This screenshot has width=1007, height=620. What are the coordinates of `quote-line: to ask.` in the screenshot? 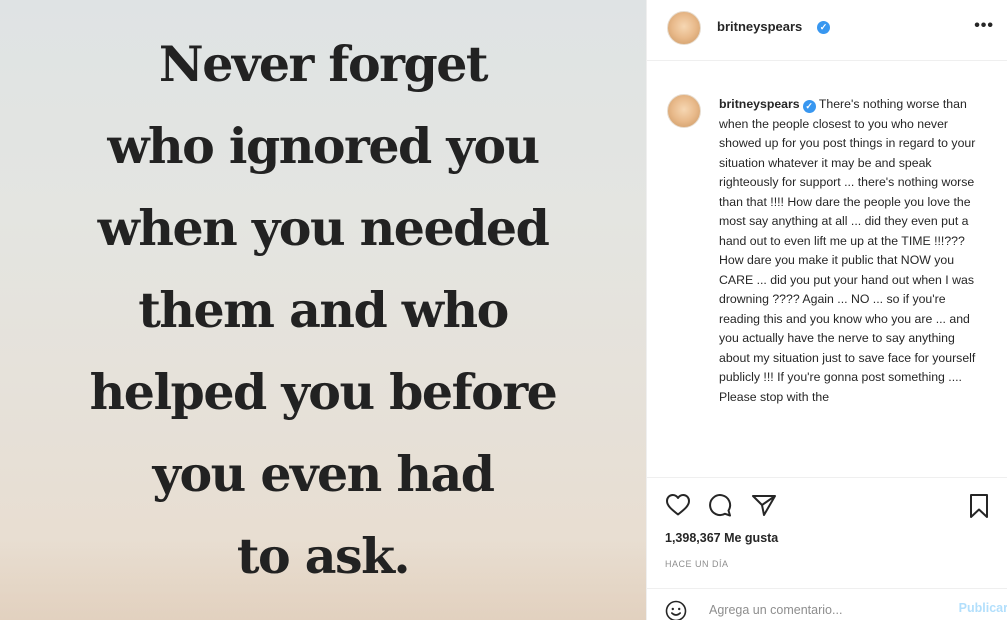 It's located at (323, 556).